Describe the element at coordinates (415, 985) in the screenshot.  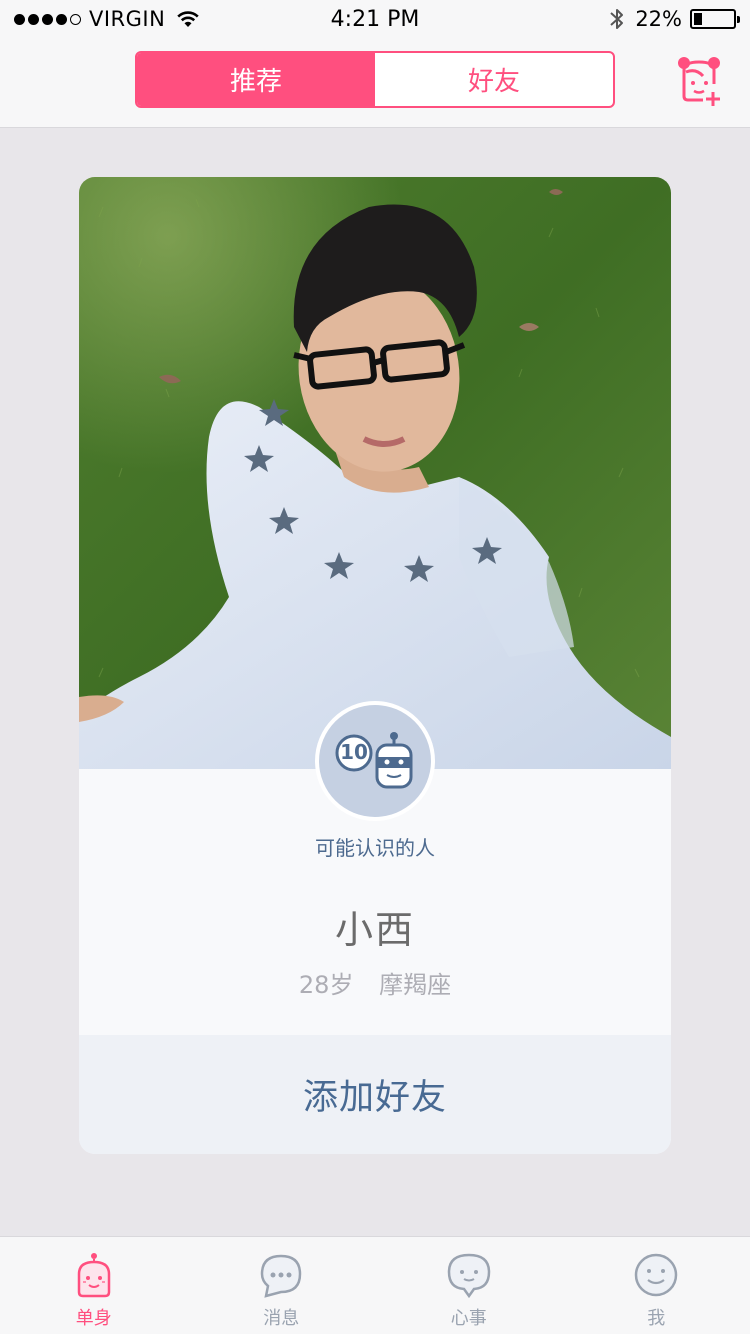
I see `user-zodiac: 摩羯座` at that location.